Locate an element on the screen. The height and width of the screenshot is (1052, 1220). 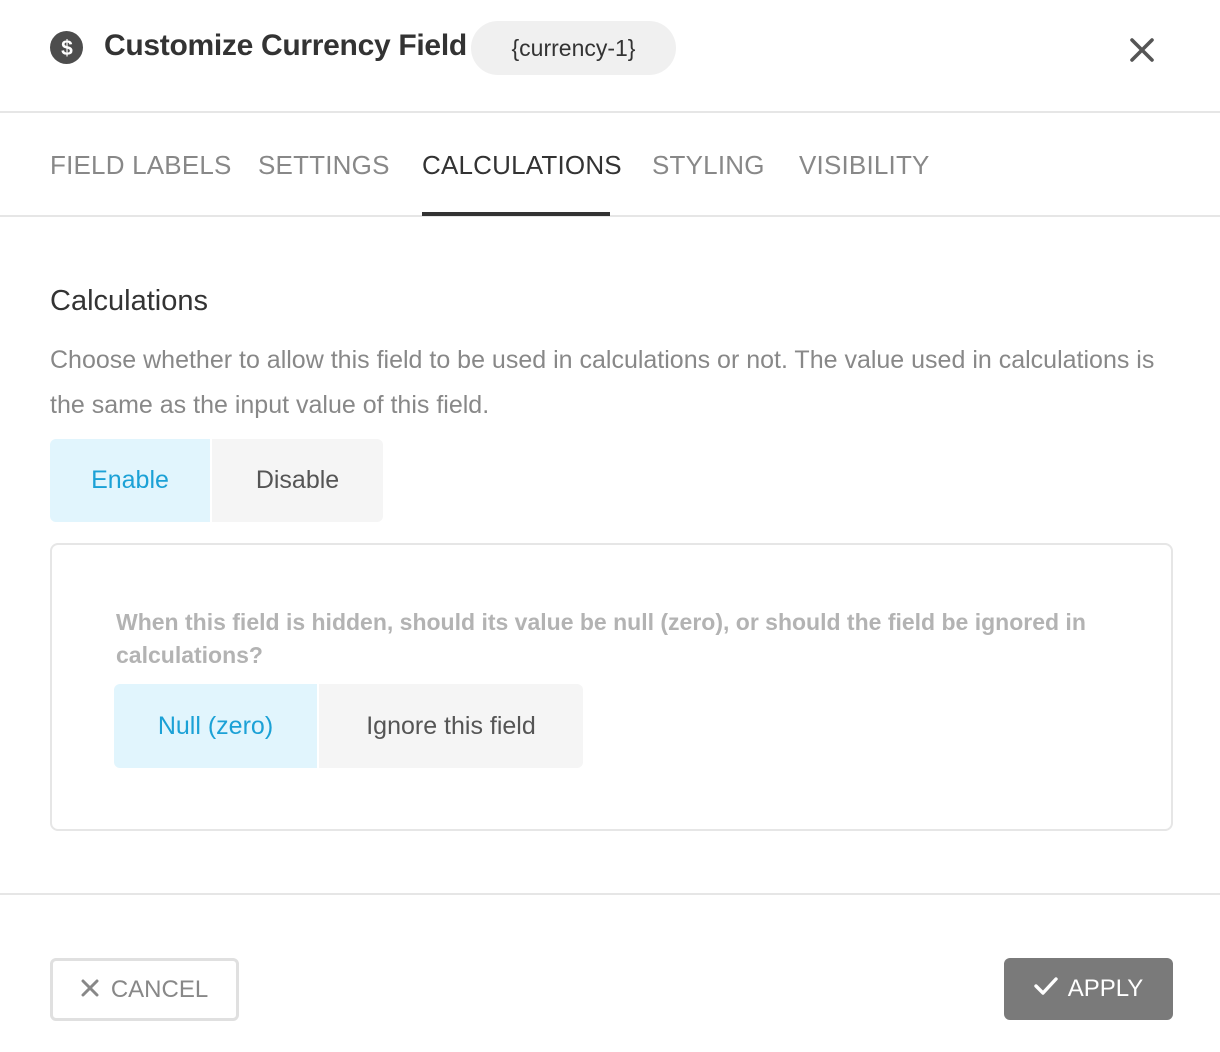
cancel-button: CANCEL is located at coordinates (144, 989).